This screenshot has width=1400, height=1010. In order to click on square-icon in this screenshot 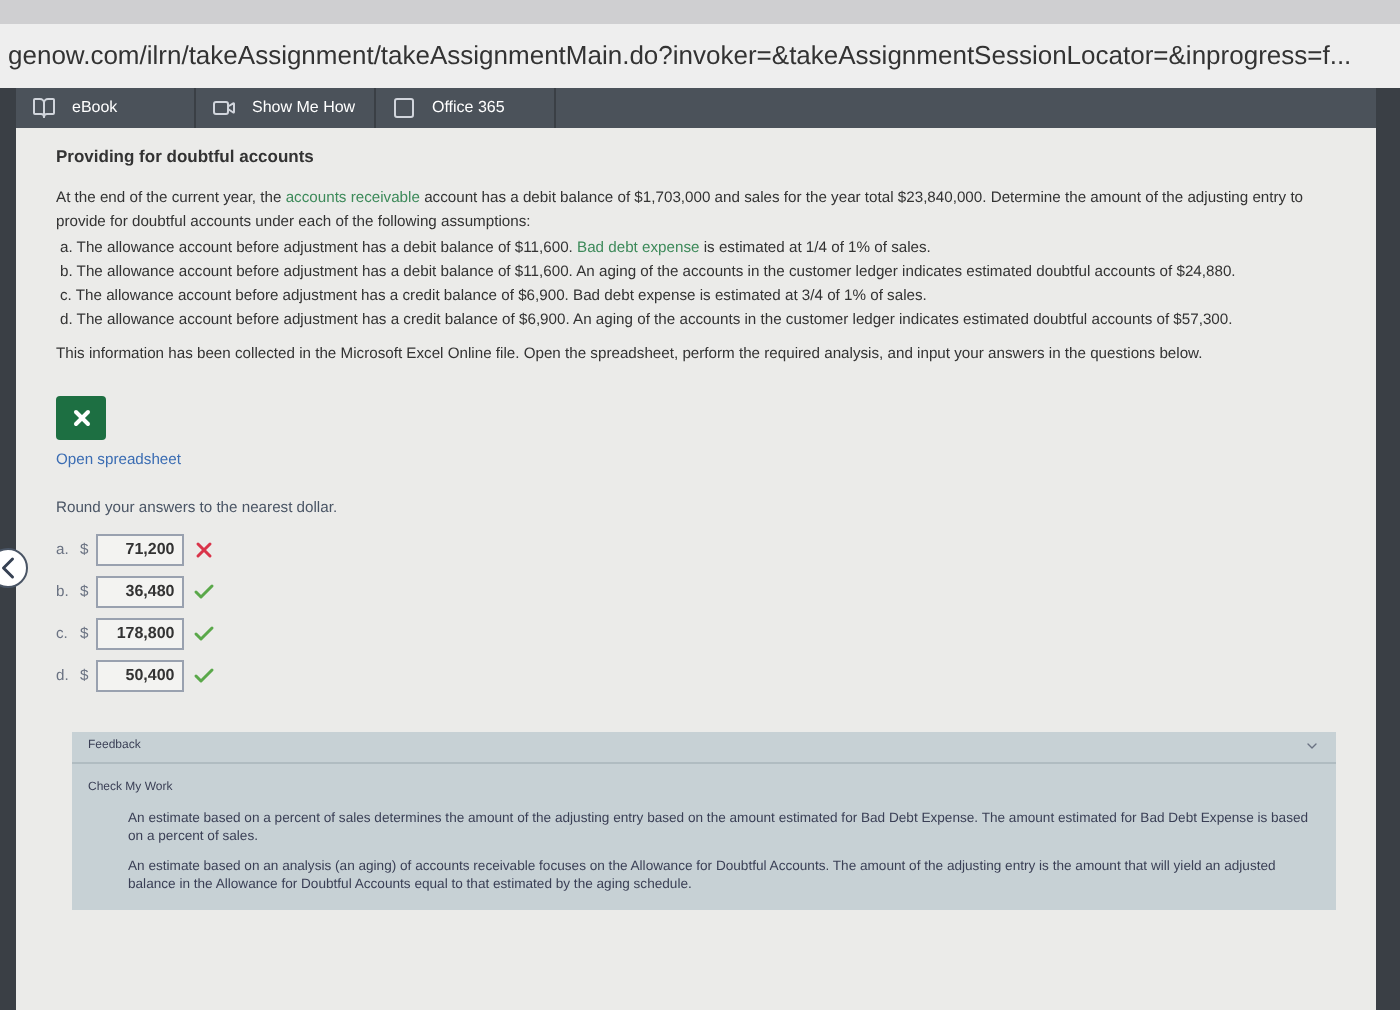, I will do `click(404, 108)`.